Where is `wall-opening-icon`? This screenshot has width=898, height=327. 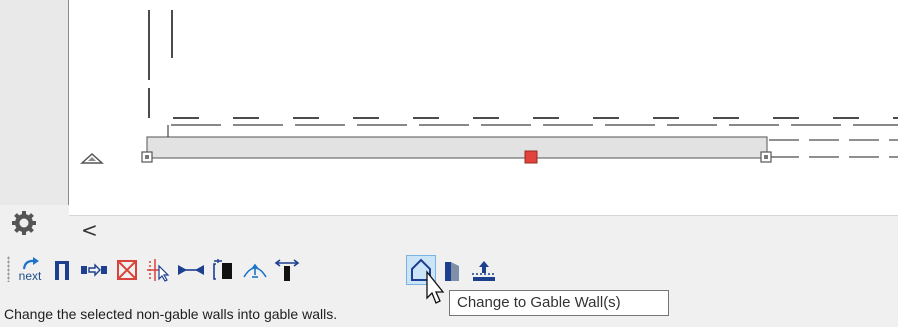
wall-opening-icon is located at coordinates (62, 270).